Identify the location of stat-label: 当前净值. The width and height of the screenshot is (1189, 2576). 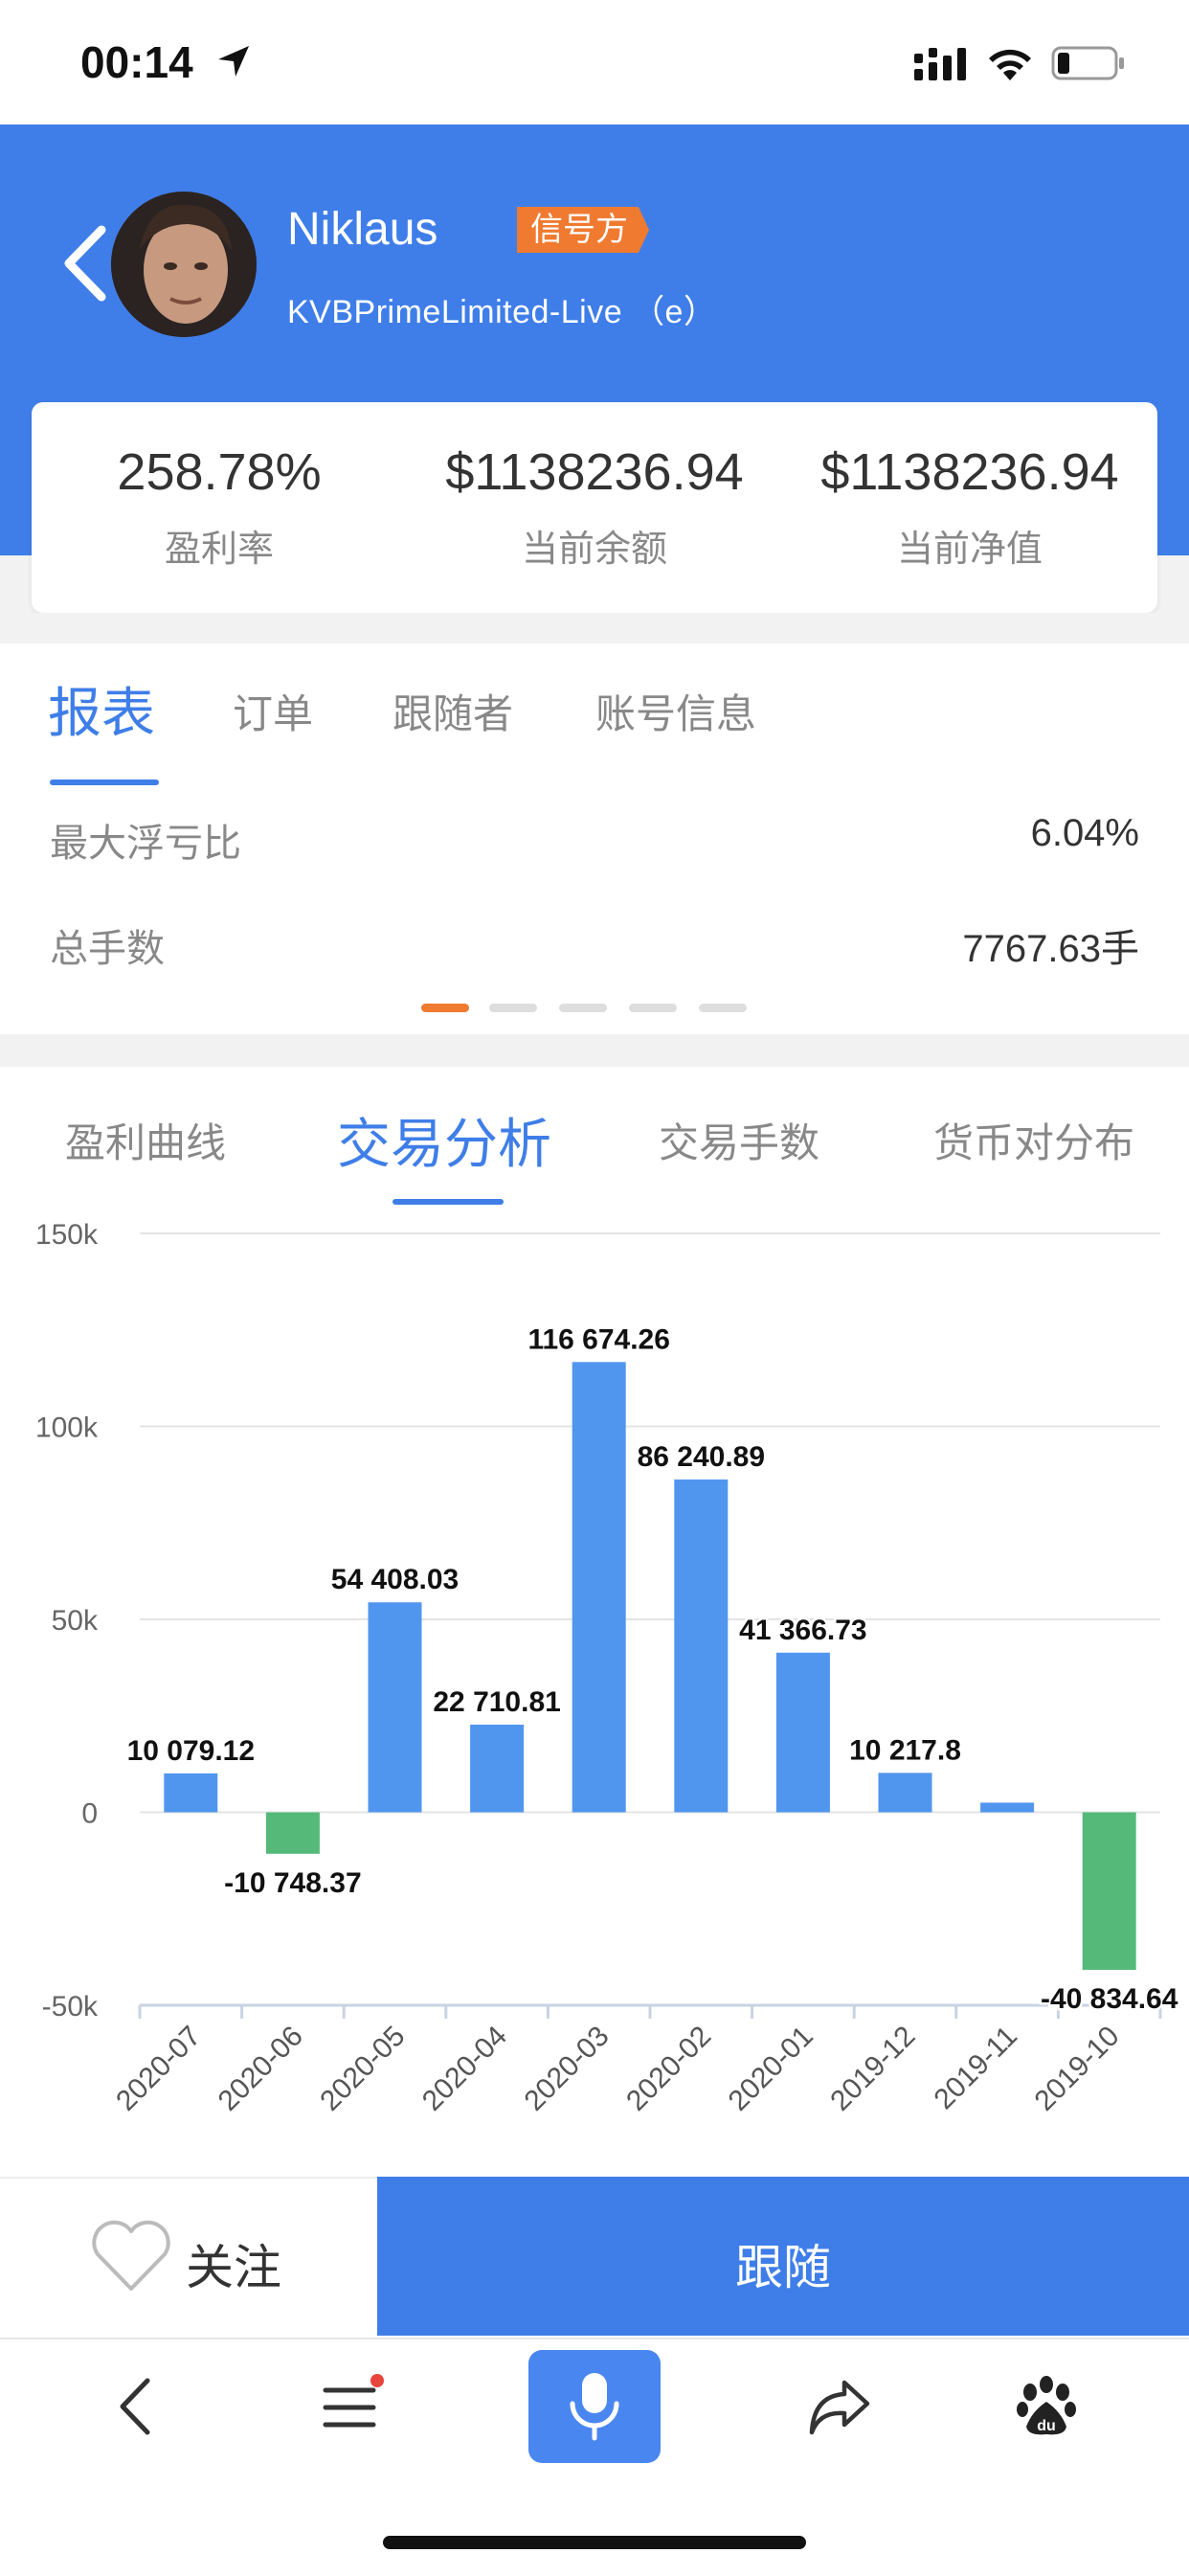
(969, 549).